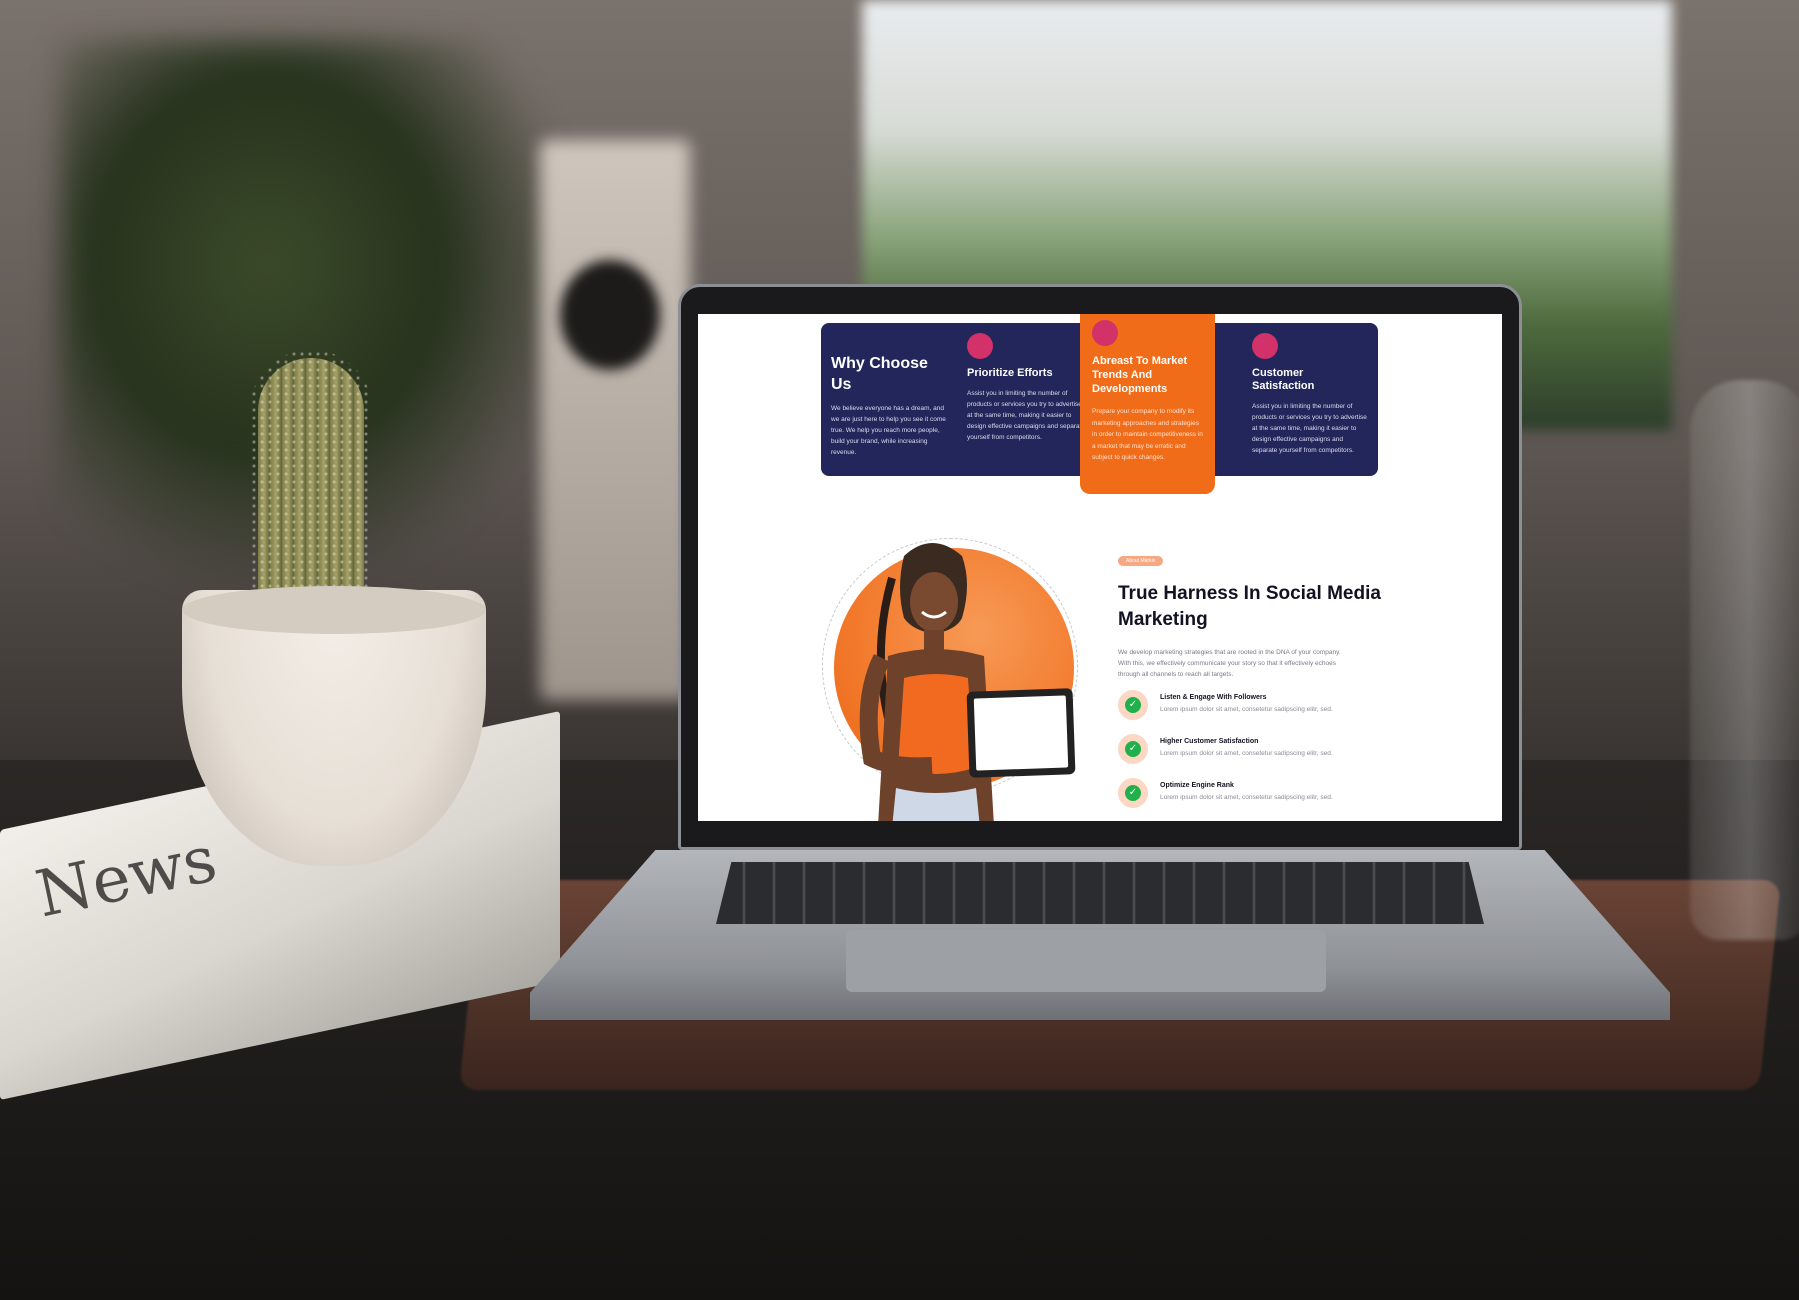 The image size is (1799, 1300). Describe the element at coordinates (334, 610) in the screenshot. I see `plant-pot-rim` at that location.